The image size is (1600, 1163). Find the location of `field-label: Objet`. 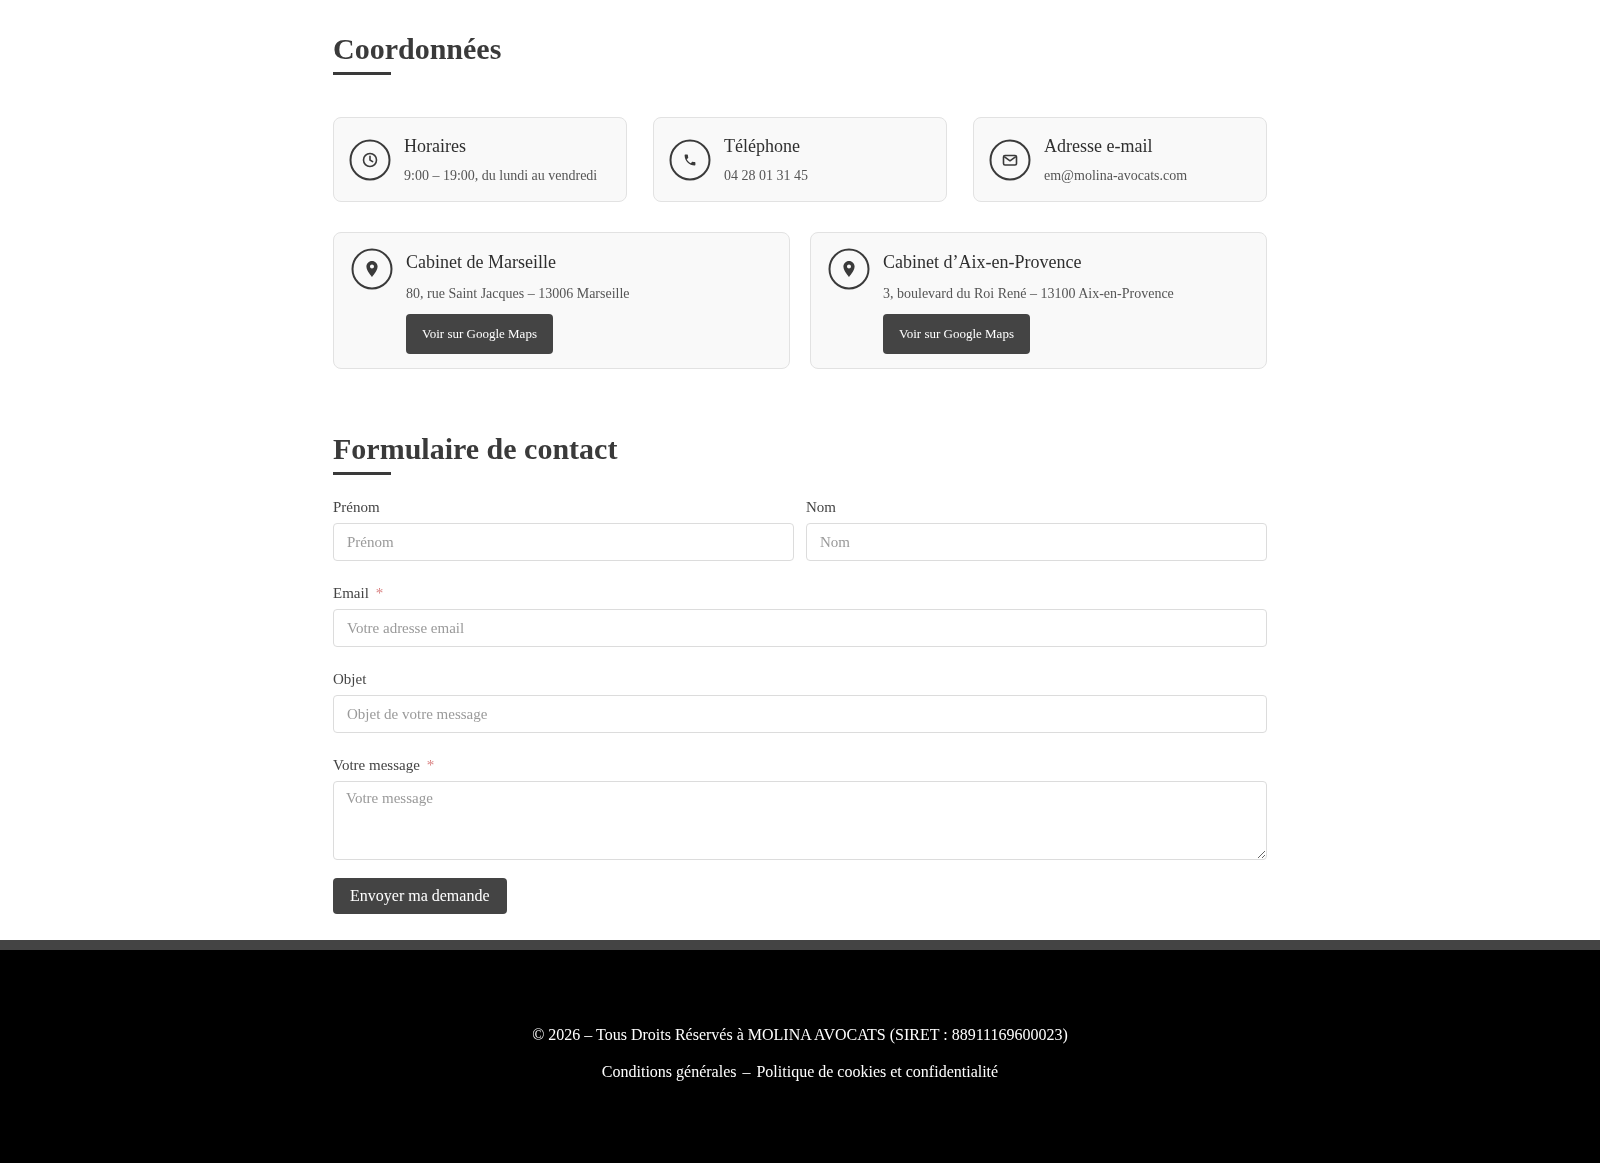

field-label: Objet is located at coordinates (350, 679).